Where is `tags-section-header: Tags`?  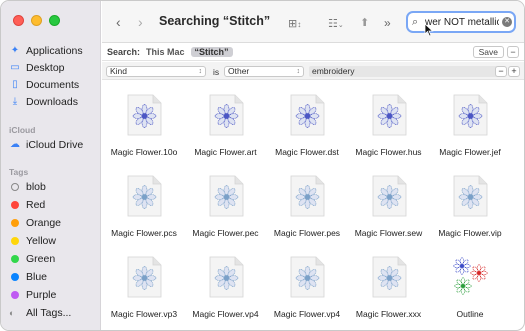
tags-section-header: Tags is located at coordinates (19, 172).